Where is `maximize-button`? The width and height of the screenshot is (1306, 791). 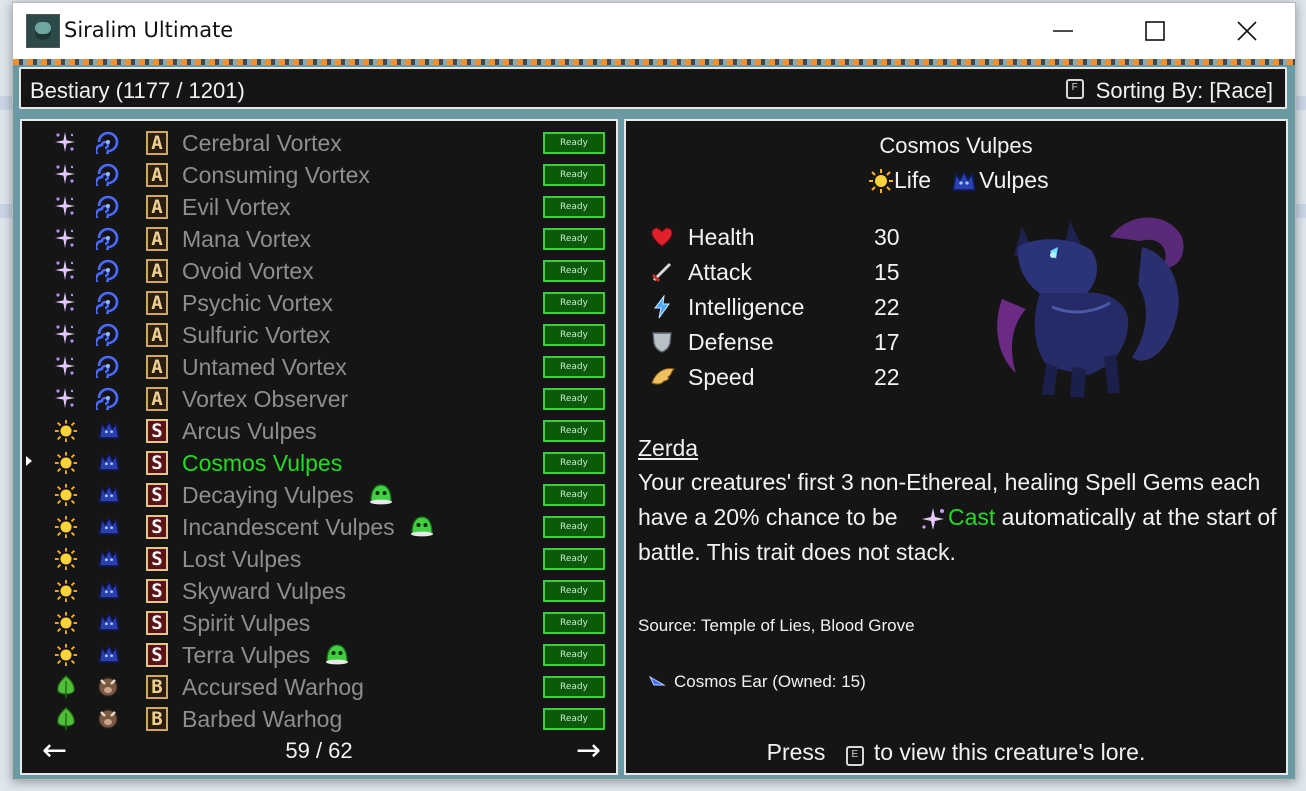
maximize-button is located at coordinates (1155, 31).